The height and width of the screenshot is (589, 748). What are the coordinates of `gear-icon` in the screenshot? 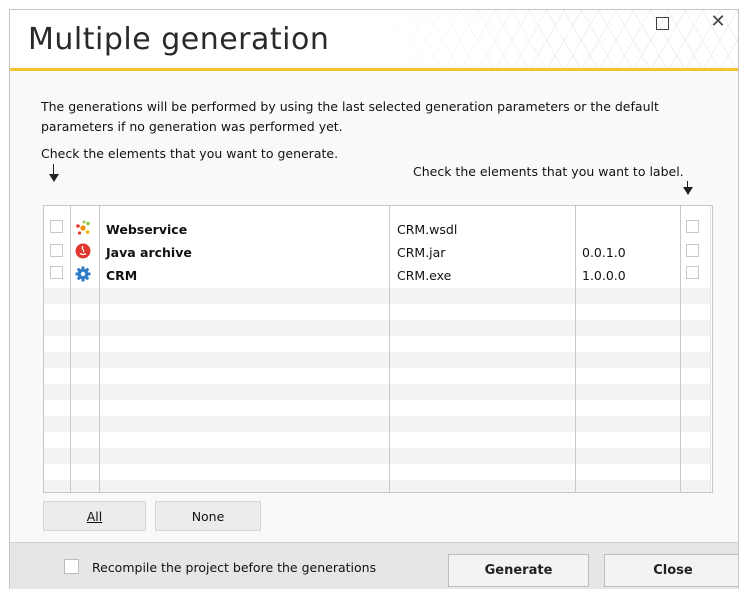 It's located at (83, 274).